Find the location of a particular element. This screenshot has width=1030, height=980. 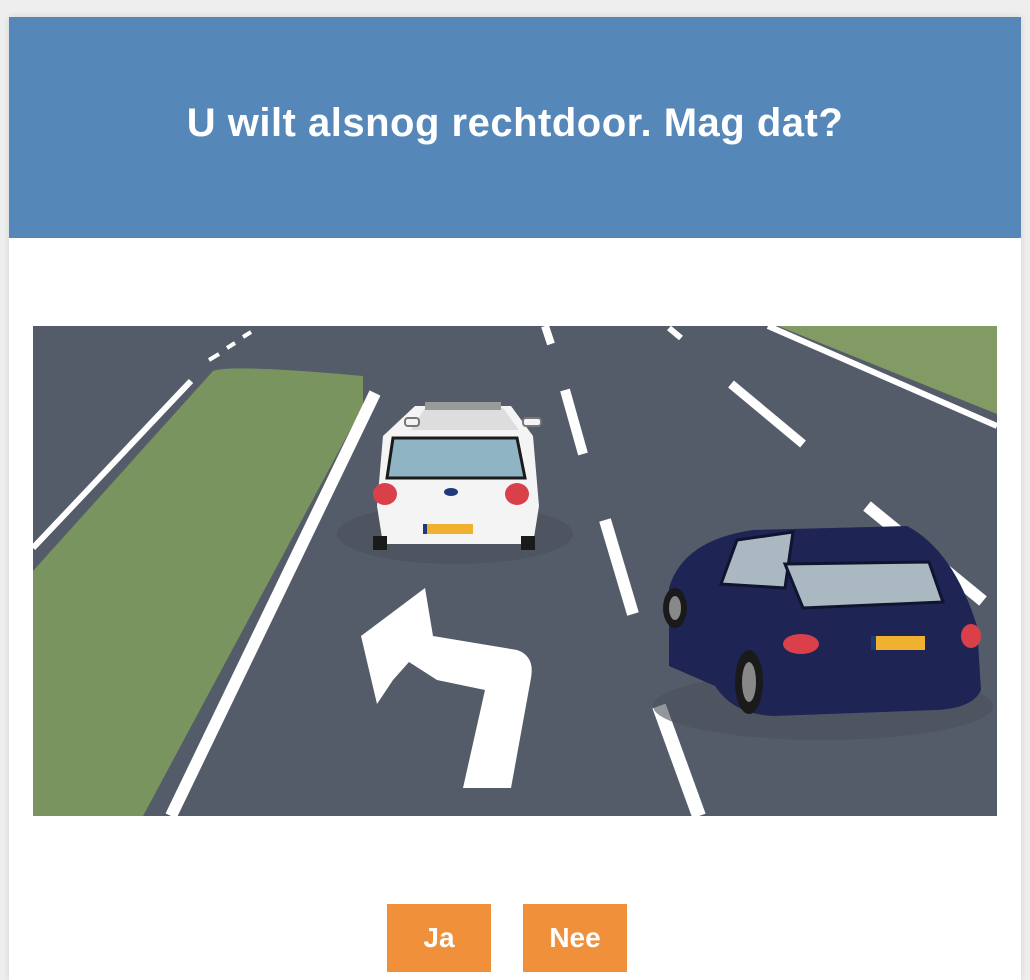

lane-dash is located at coordinates (548, 336).